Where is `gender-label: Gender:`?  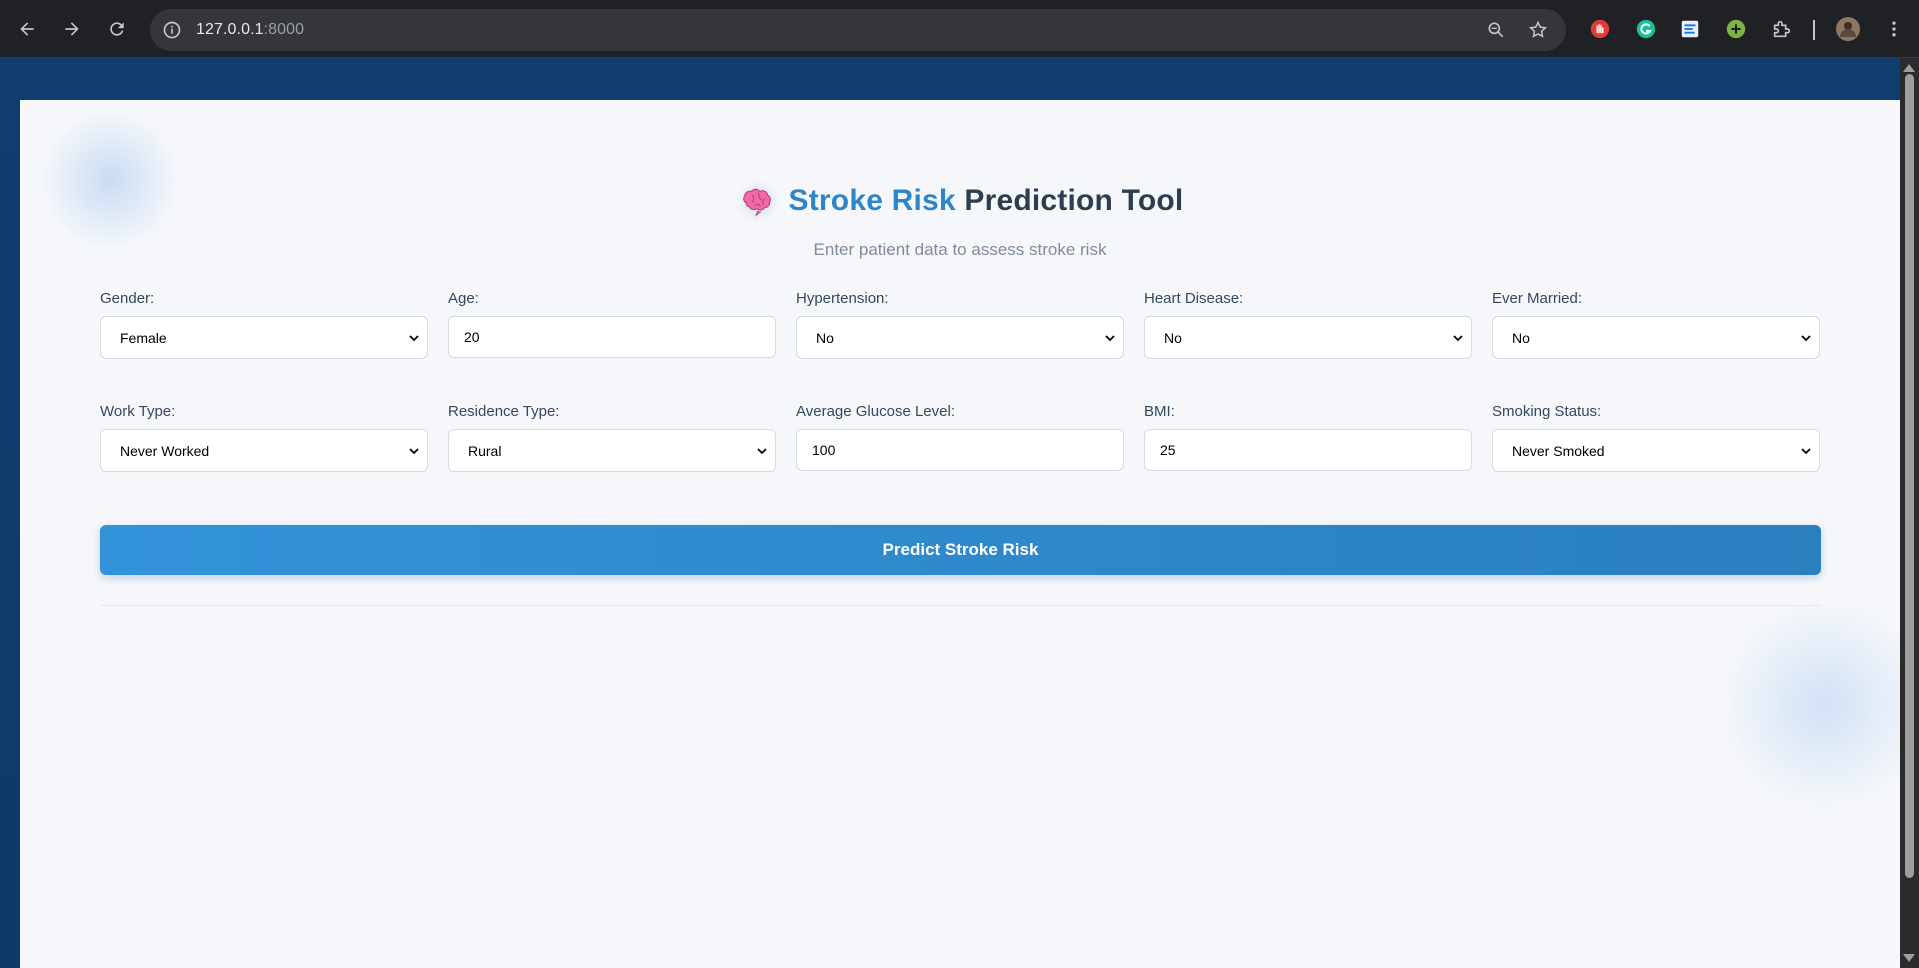 gender-label: Gender: is located at coordinates (127, 298).